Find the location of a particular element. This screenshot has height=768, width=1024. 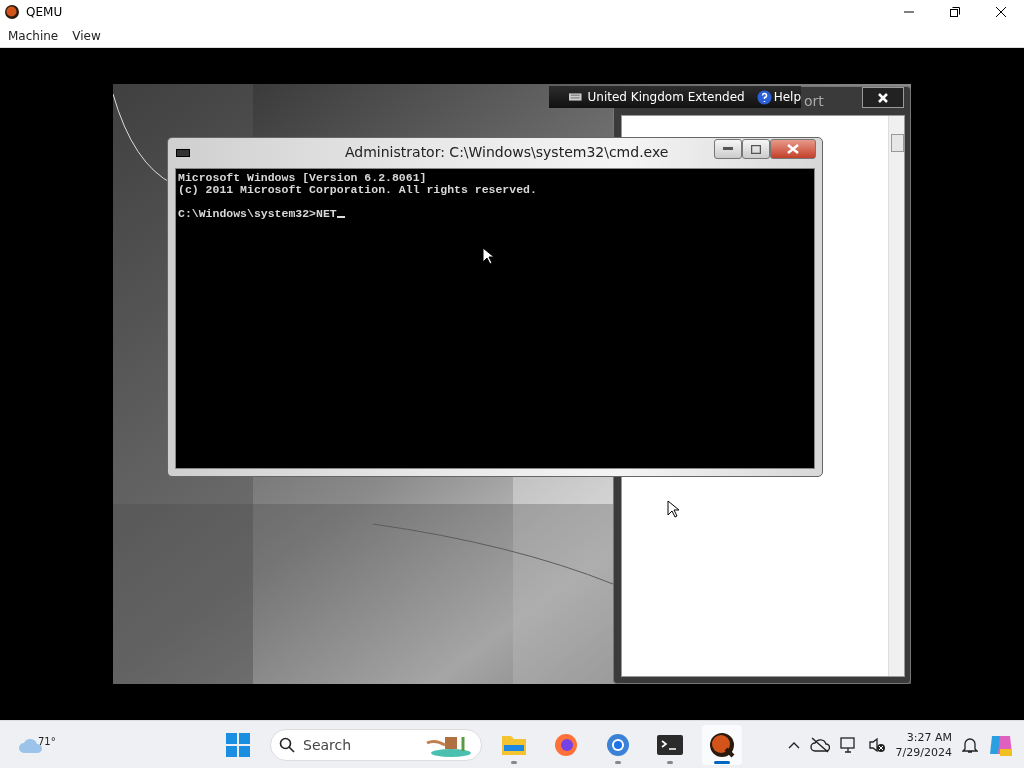

search-field: Search is located at coordinates (359, 744).